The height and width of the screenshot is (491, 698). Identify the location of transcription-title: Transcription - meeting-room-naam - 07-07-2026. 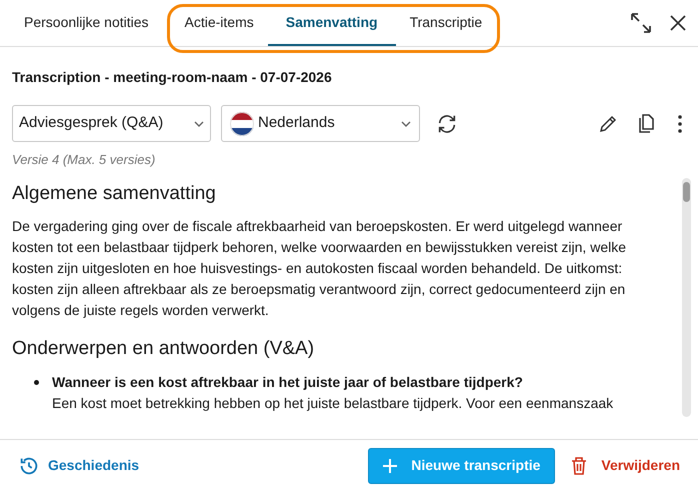
(172, 77).